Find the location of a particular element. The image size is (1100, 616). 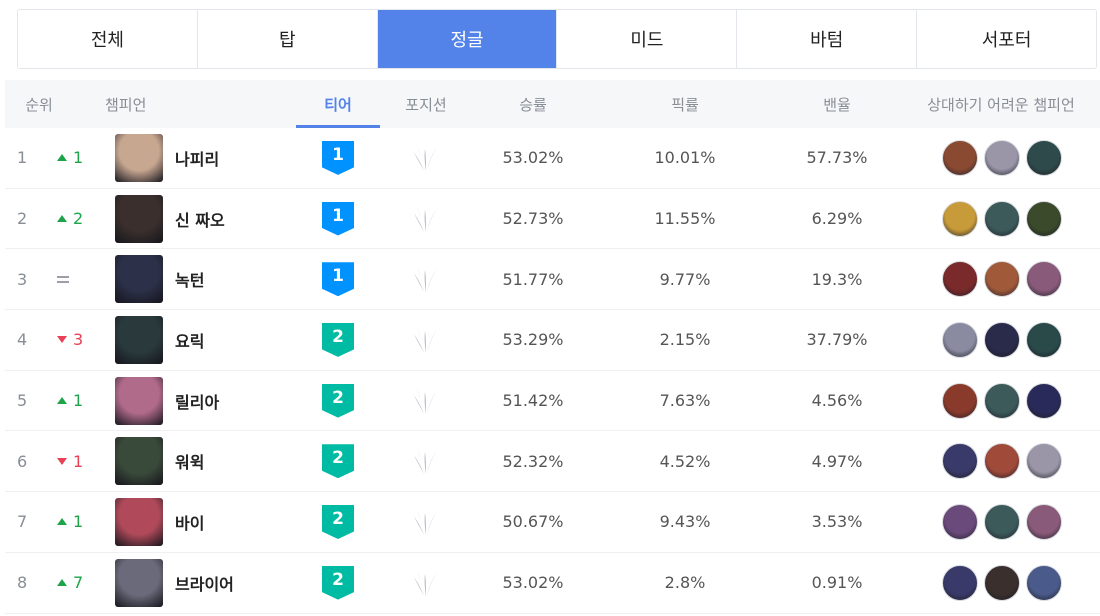

champion-cell: 브라이어 is located at coordinates (215, 583).